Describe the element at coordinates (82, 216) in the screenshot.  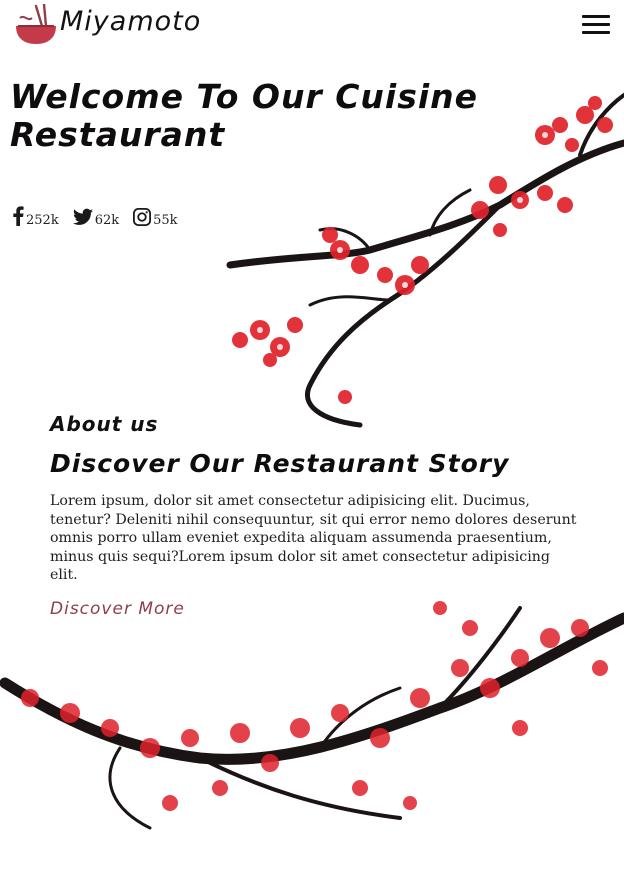
I see `twitter-icon` at that location.